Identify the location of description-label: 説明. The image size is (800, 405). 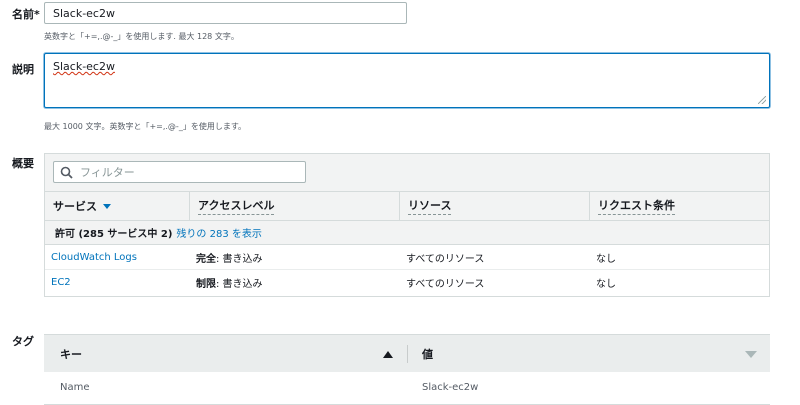
(23, 69).